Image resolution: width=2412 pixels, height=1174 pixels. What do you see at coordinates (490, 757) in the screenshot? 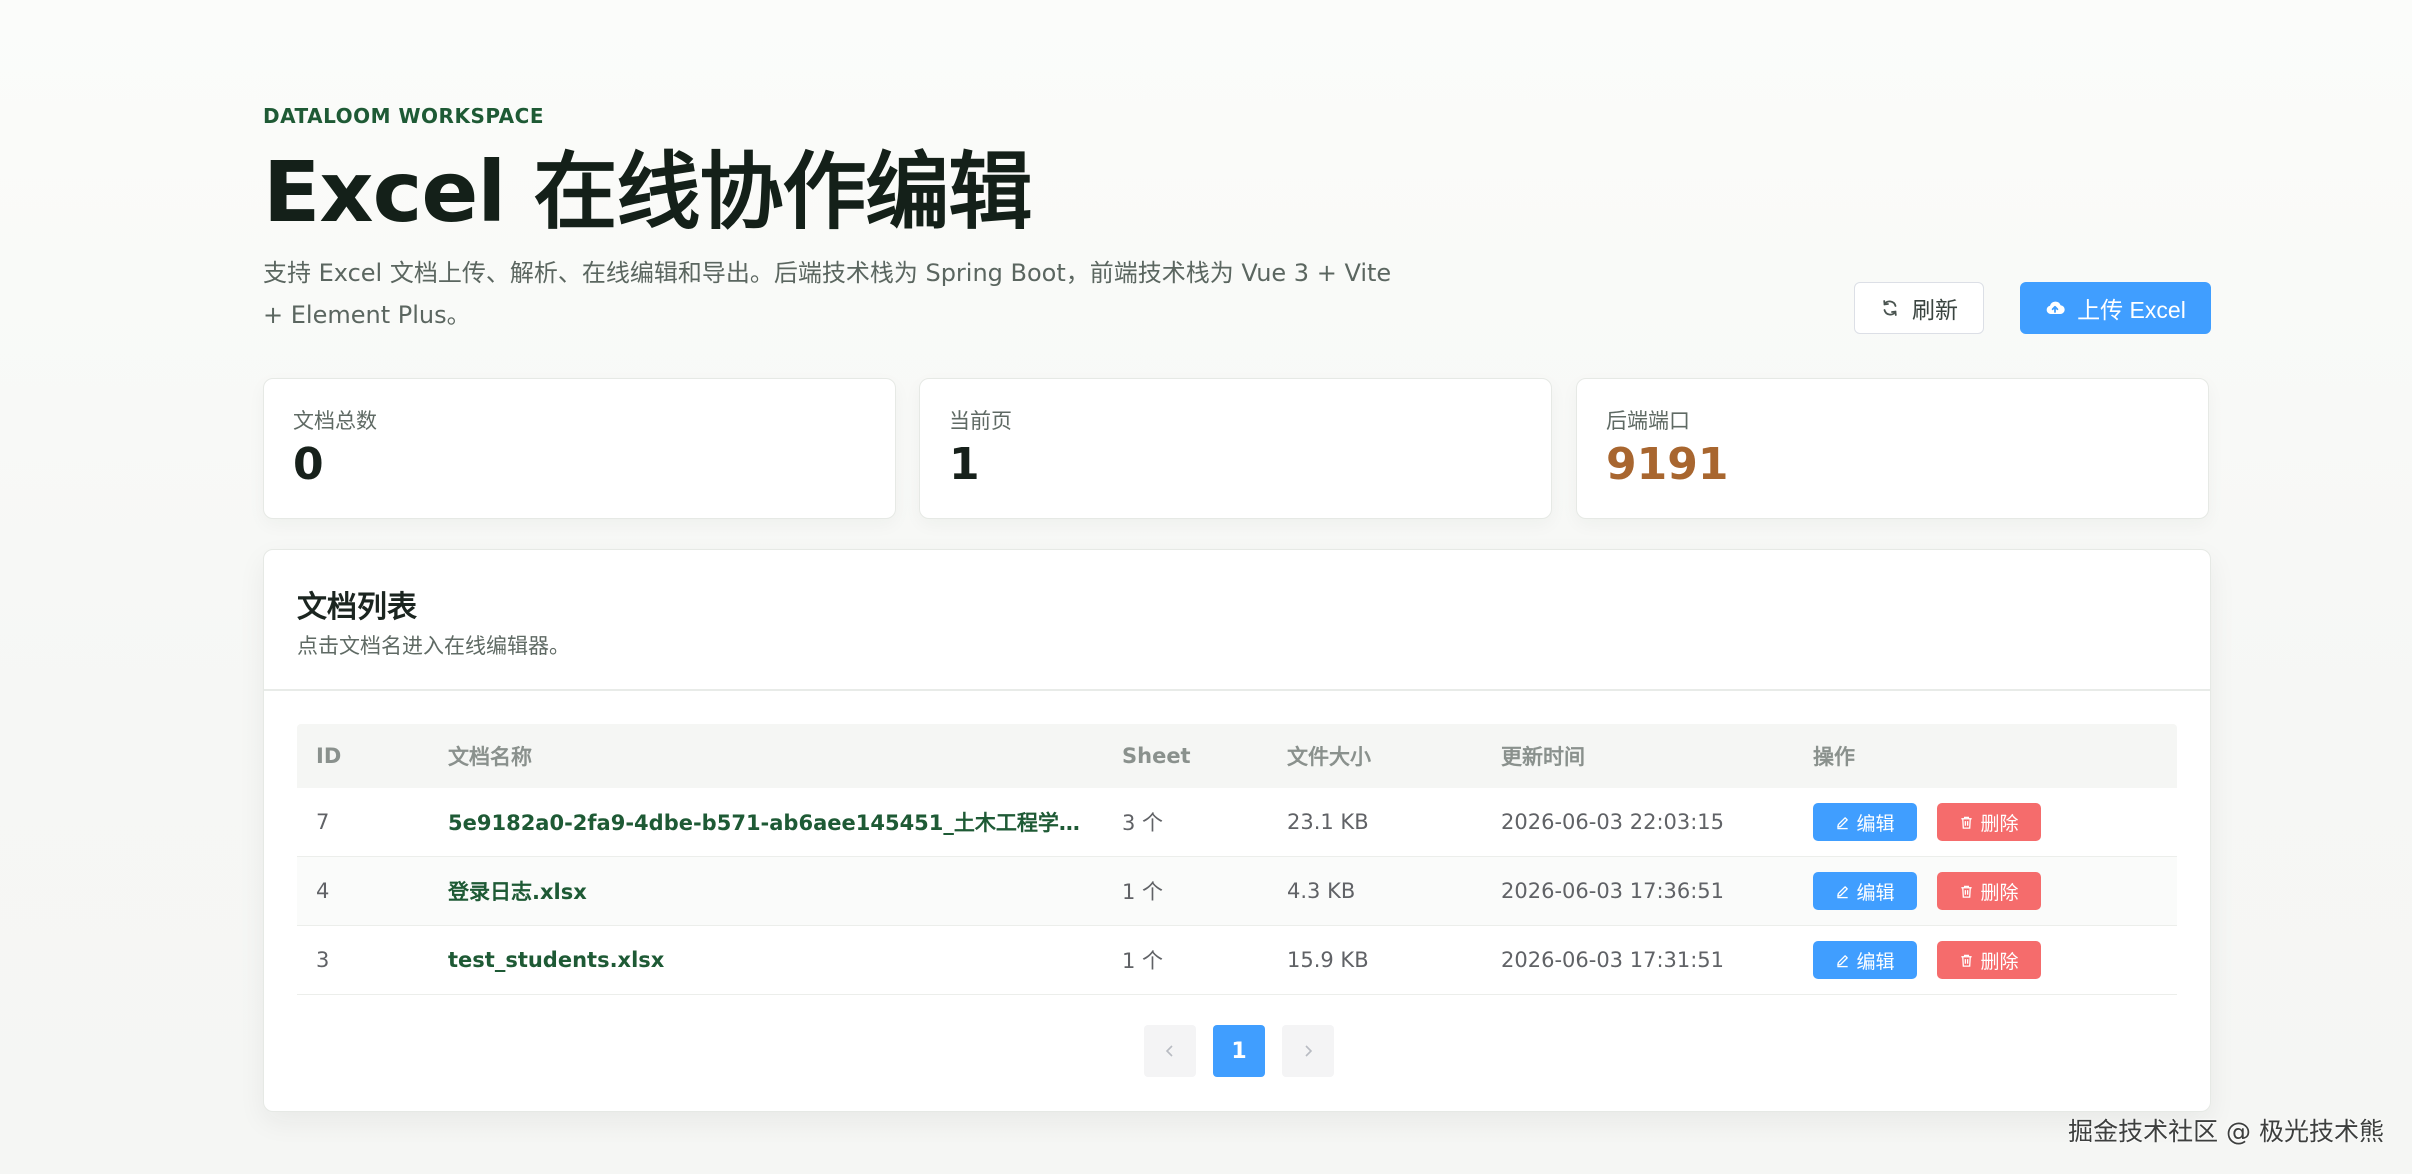
I see `column-header-name: 文档名称` at bounding box center [490, 757].